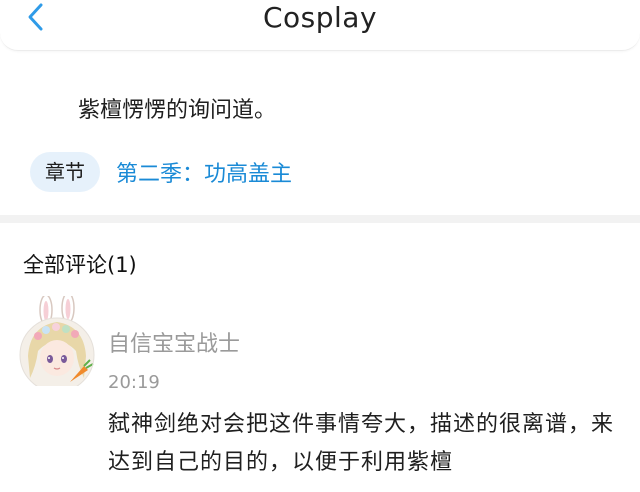 The width and height of the screenshot is (640, 492). I want to click on chapter-badge: 章节, so click(65, 172).